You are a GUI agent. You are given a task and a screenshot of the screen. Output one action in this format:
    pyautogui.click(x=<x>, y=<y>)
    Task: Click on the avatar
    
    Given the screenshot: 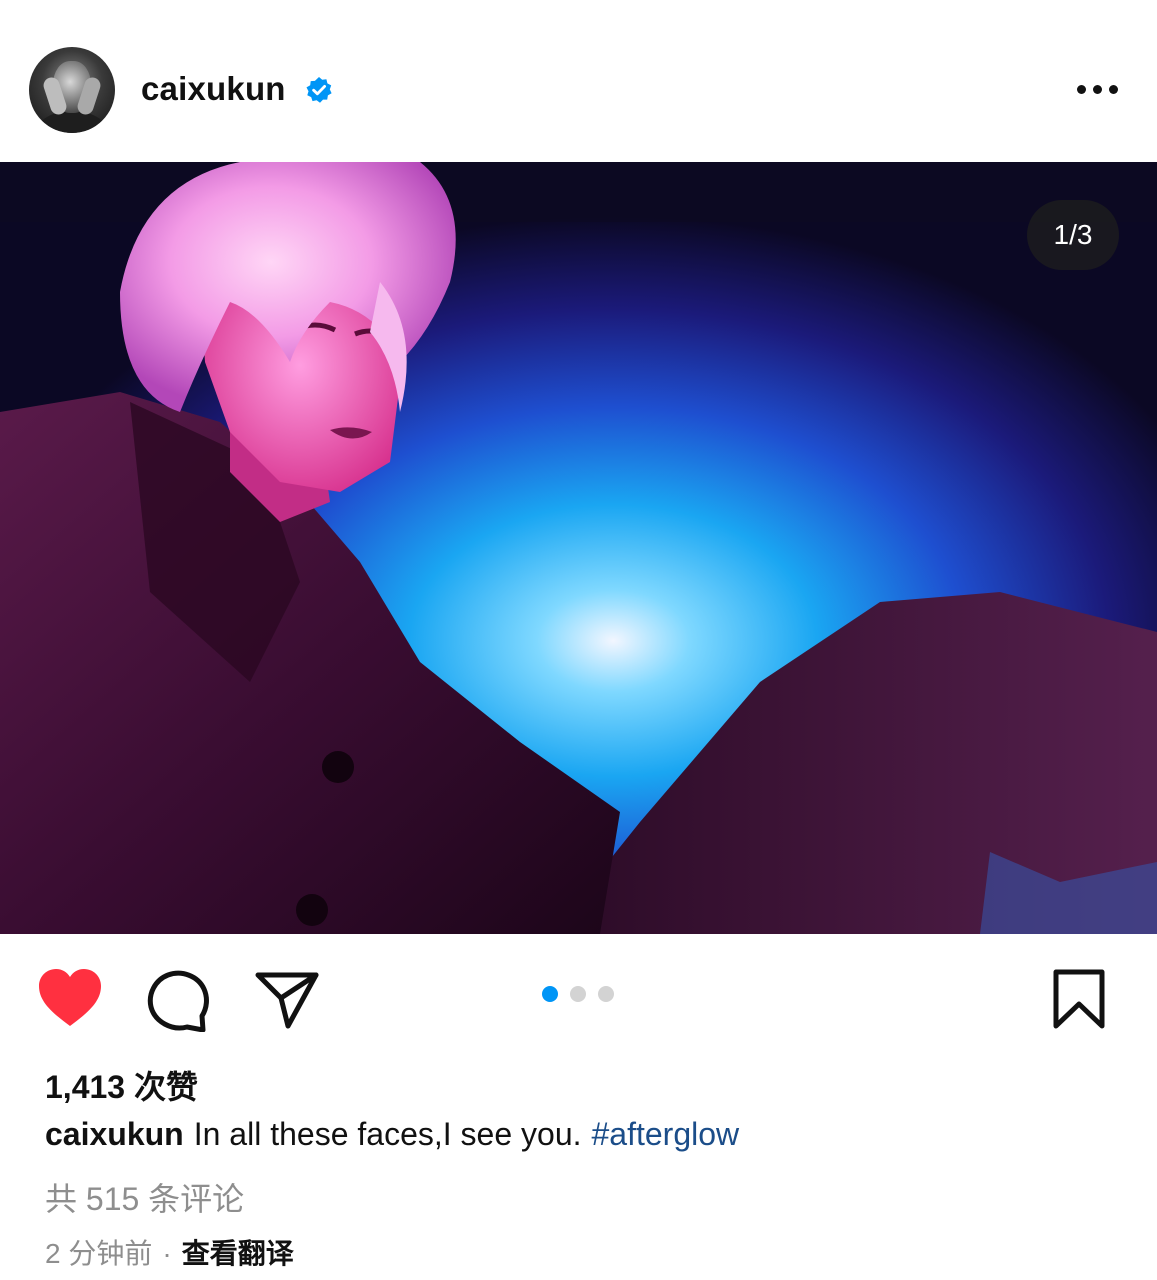 What is the action you would take?
    pyautogui.click(x=72, y=90)
    